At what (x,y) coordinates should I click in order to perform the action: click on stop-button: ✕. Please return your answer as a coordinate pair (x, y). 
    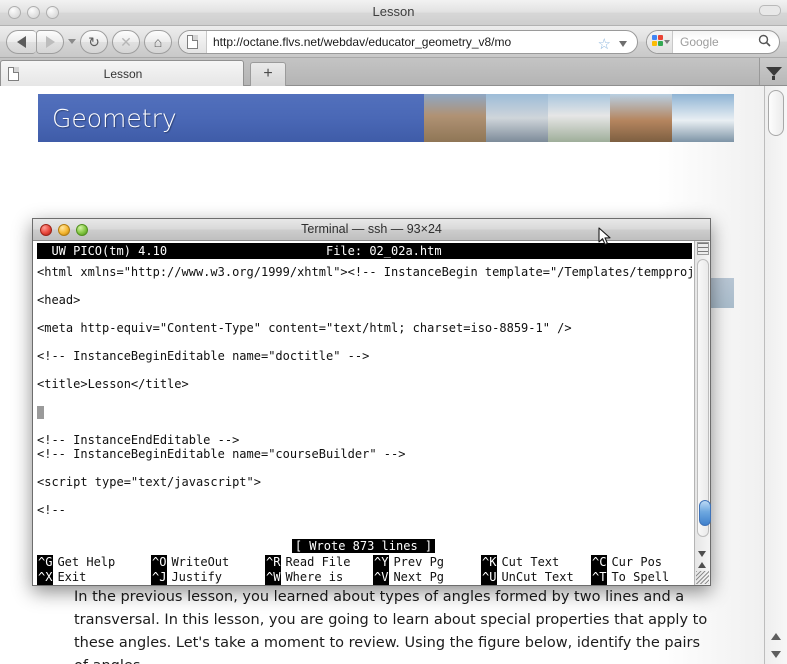
    Looking at the image, I should click on (126, 42).